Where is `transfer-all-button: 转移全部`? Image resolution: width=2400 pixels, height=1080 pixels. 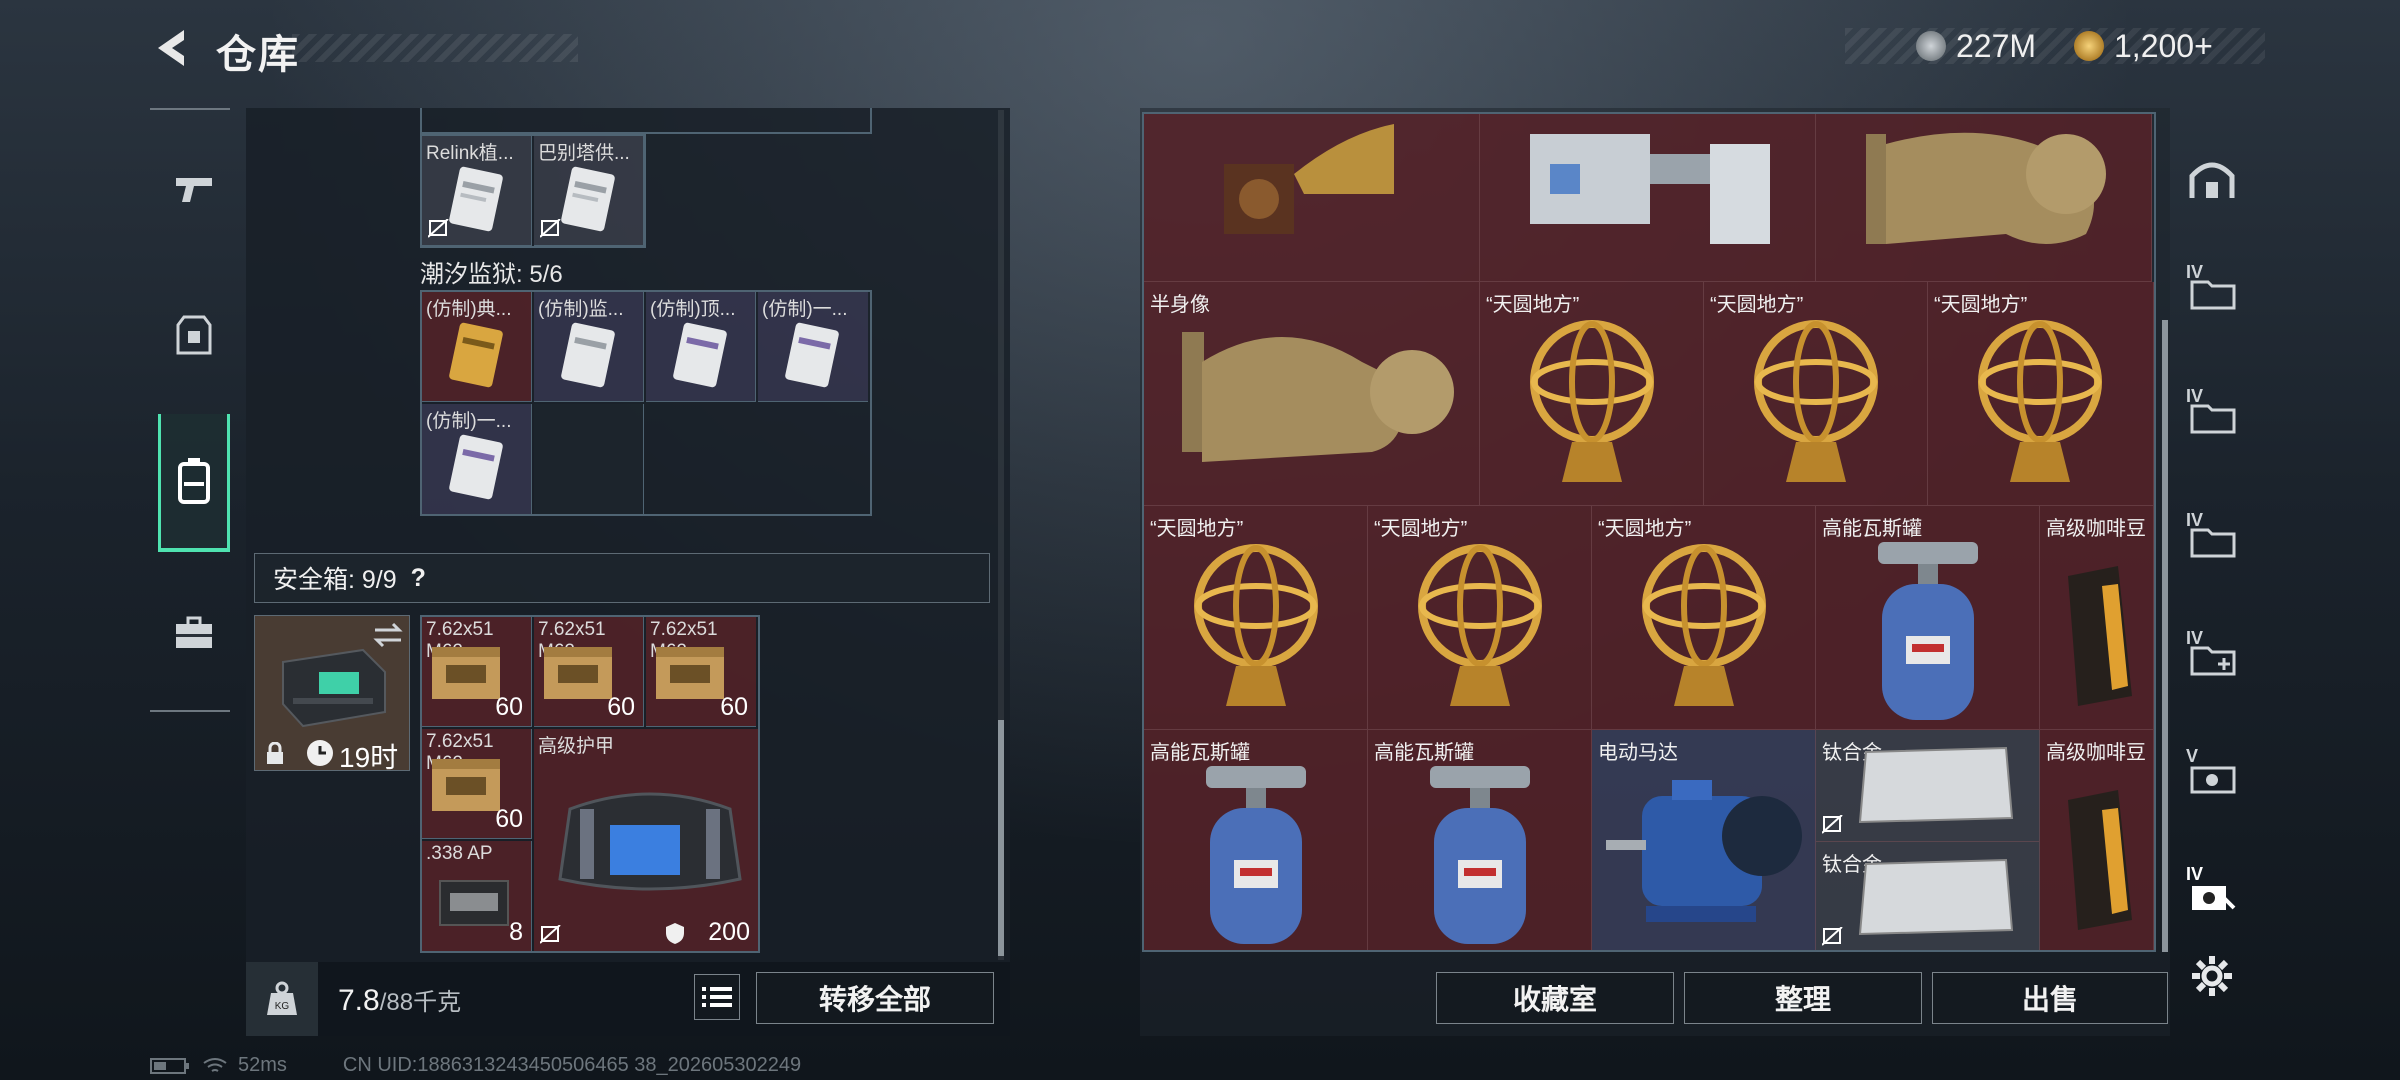 transfer-all-button: 转移全部 is located at coordinates (875, 998).